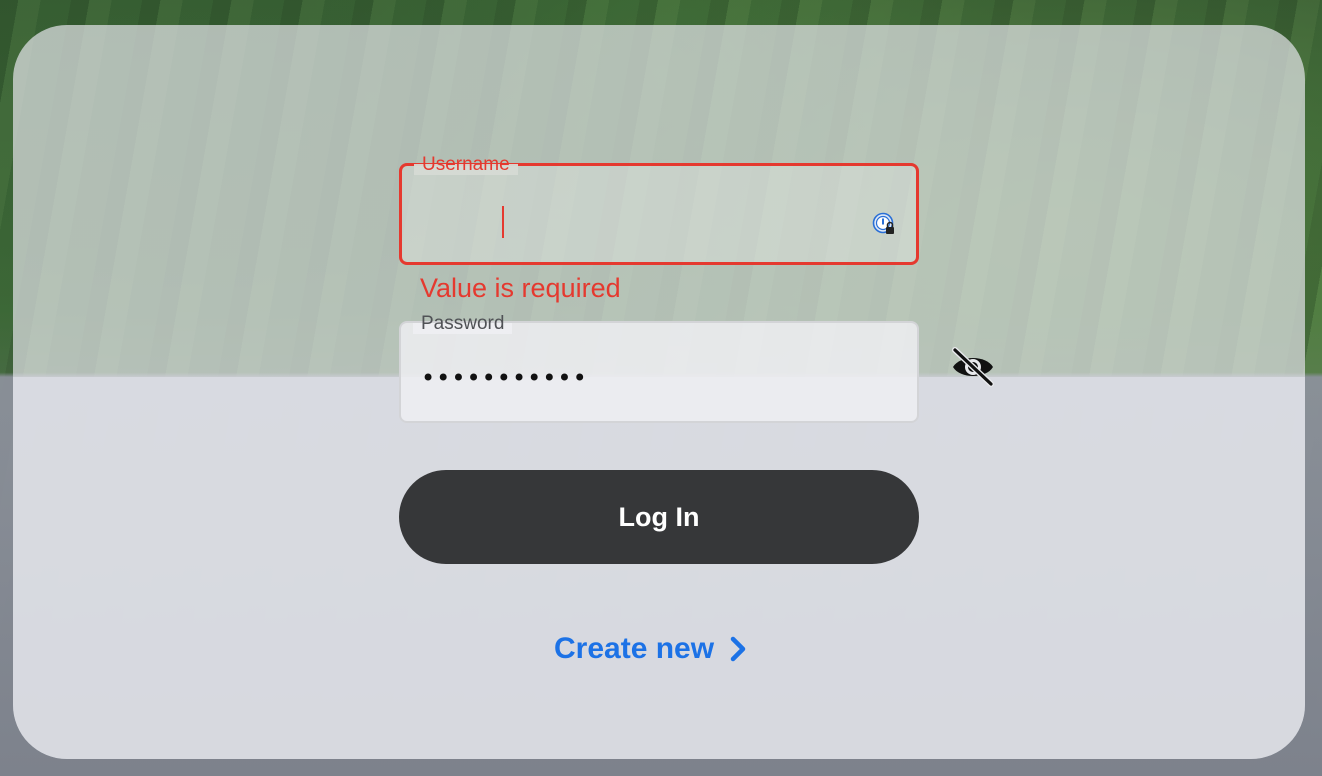 The image size is (1322, 776). I want to click on username-field: Username, so click(659, 210).